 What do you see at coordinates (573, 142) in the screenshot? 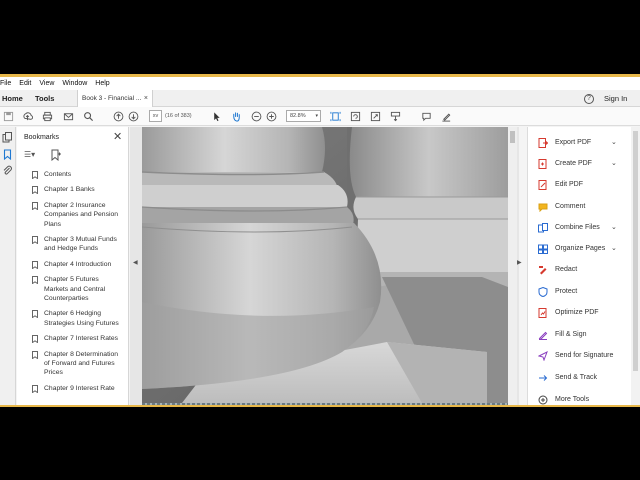
I see `tool-label: Export PDF` at bounding box center [573, 142].